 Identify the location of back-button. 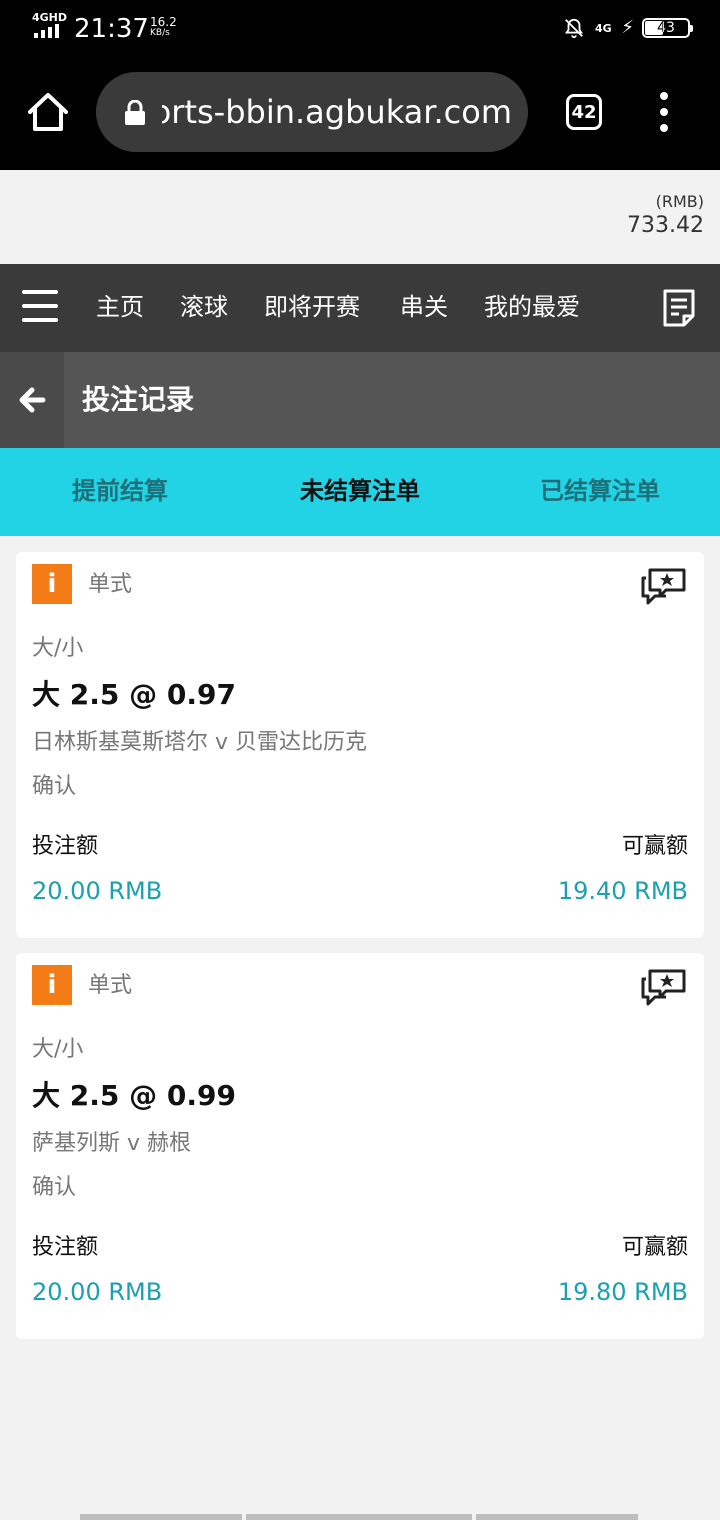
(32, 400).